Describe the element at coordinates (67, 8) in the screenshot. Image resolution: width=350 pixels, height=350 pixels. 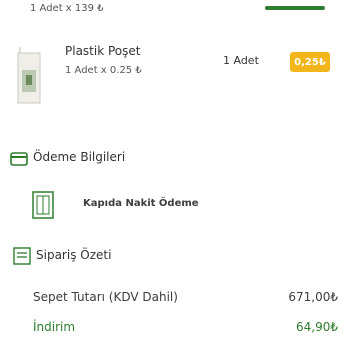
I see `previous-item-quantity: 1 Adet x 139 ₺` at that location.